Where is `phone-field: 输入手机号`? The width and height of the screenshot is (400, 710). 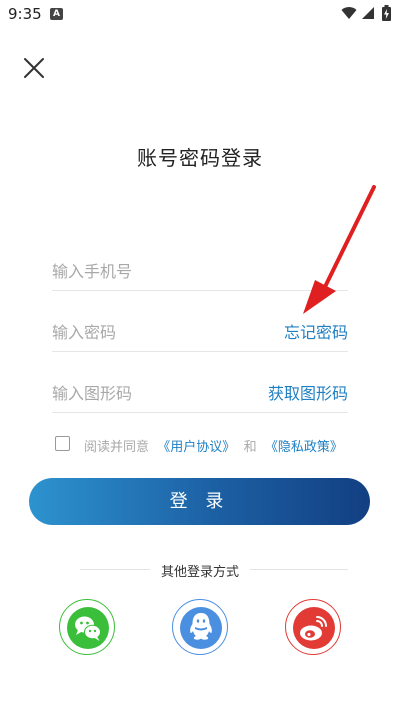 phone-field: 输入手机号 is located at coordinates (200, 270).